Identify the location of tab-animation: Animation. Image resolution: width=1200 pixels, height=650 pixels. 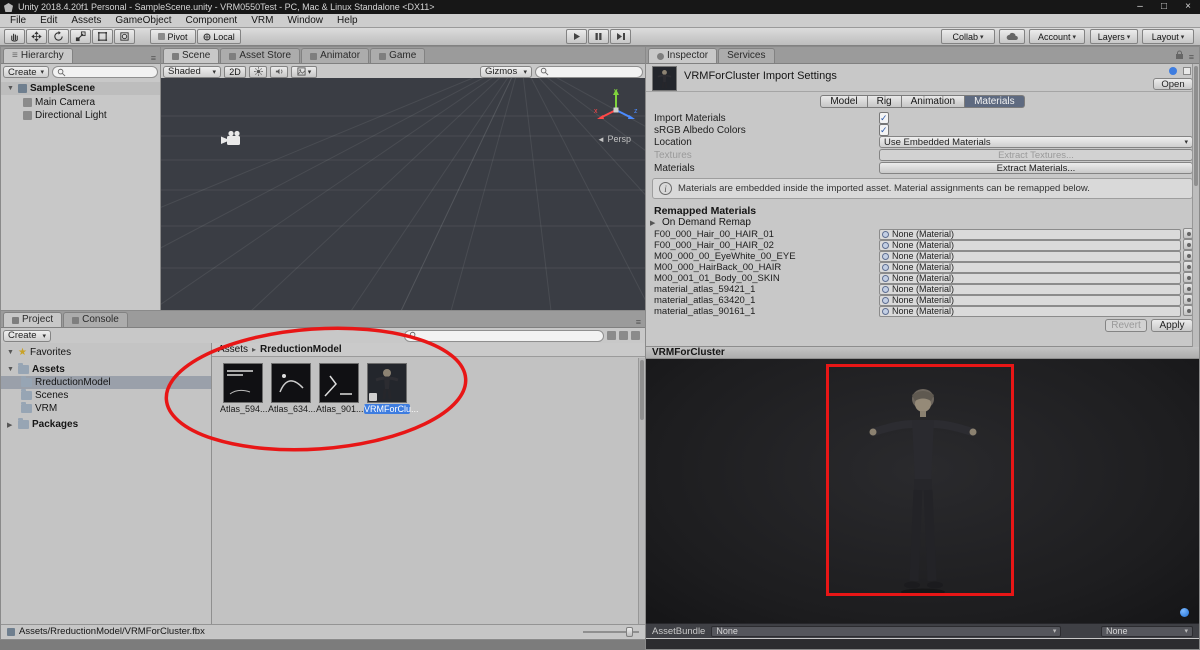
(933, 101).